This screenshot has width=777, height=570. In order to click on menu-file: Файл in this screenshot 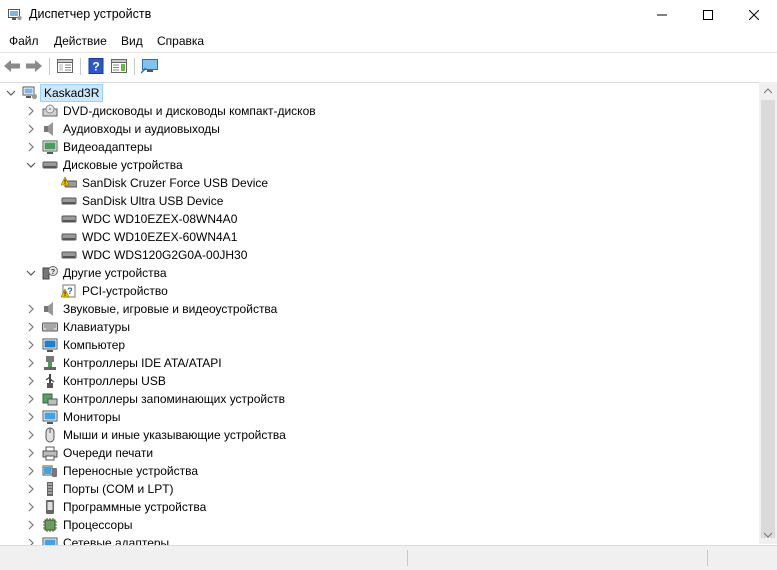, I will do `click(24, 41)`.